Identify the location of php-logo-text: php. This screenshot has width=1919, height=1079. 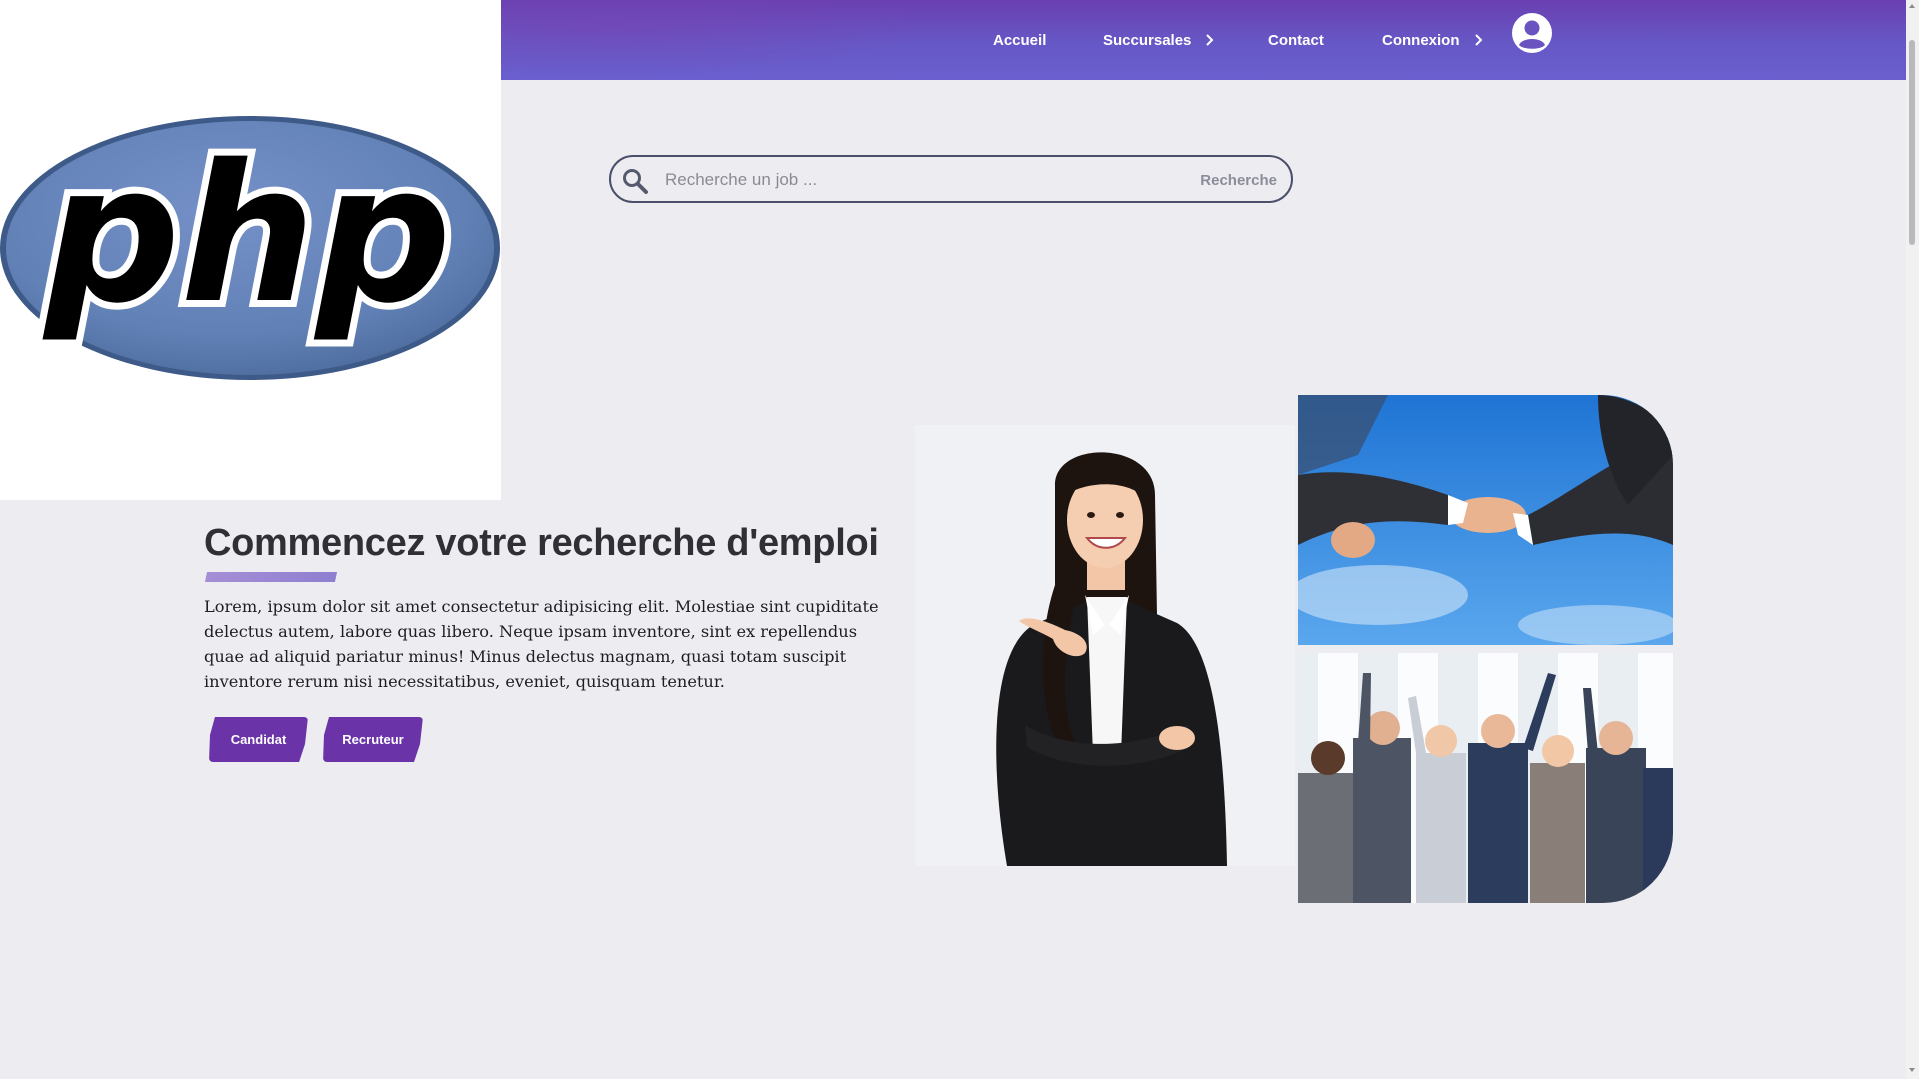
(246, 234).